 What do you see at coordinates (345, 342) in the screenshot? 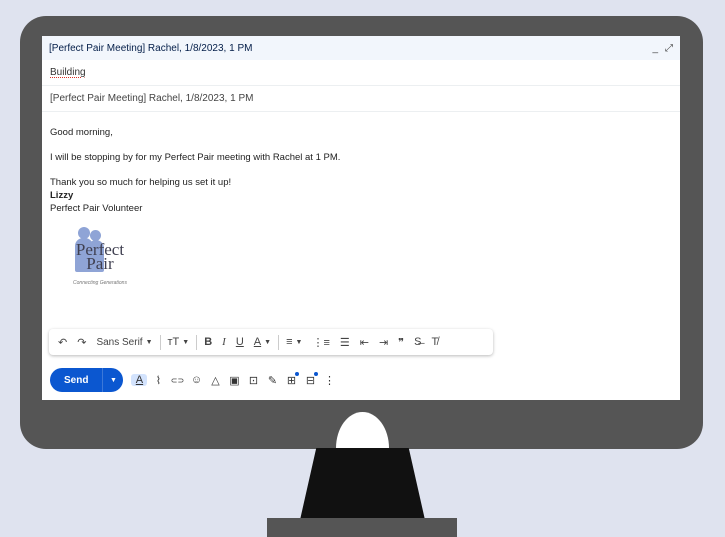
I see `bulleted-list-icon: ☰` at bounding box center [345, 342].